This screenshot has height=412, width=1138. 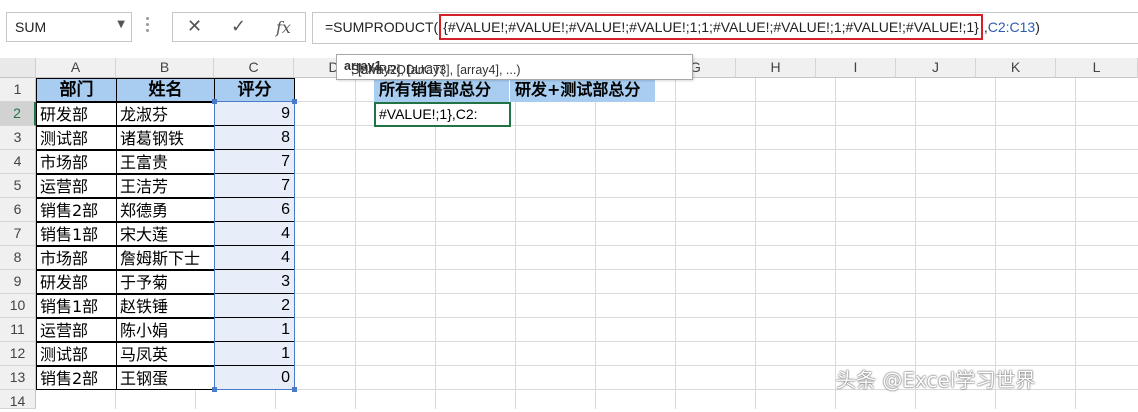 What do you see at coordinates (254, 68) in the screenshot?
I see `column-header-c: C` at bounding box center [254, 68].